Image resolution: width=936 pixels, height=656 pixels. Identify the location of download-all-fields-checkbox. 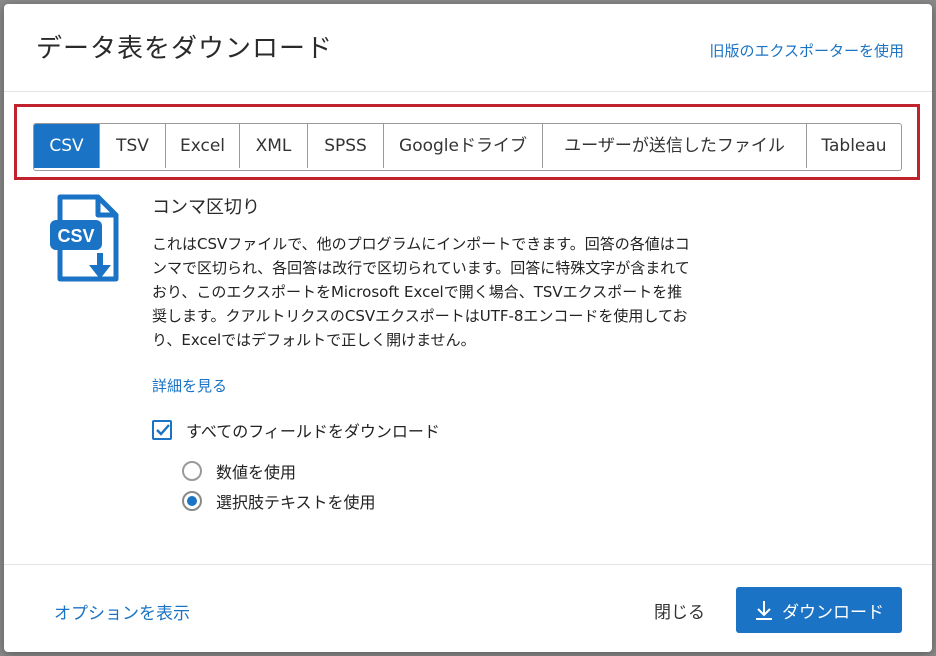
(162, 430).